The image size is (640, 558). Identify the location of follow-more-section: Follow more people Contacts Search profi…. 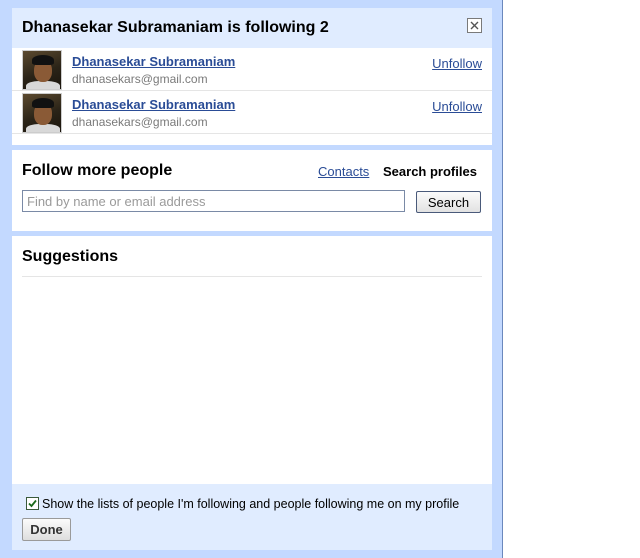
(252, 190).